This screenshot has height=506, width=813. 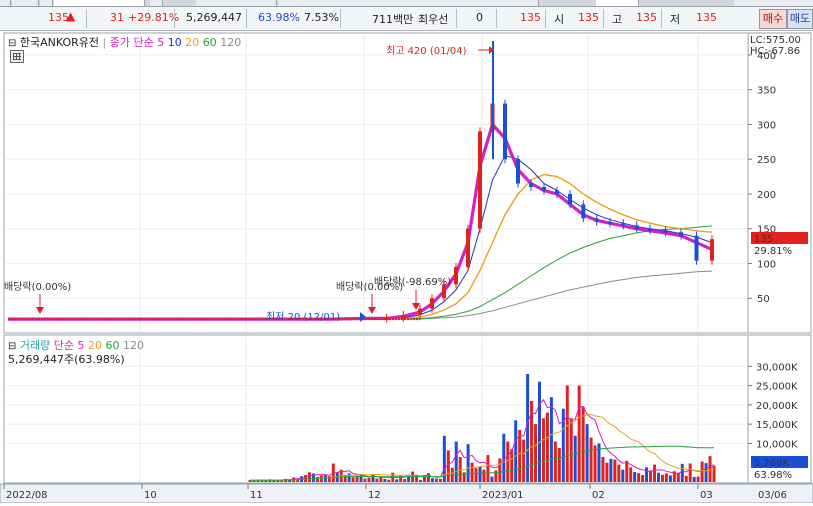 What do you see at coordinates (134, 345) in the screenshot?
I see `volume-ma-120: 120` at bounding box center [134, 345].